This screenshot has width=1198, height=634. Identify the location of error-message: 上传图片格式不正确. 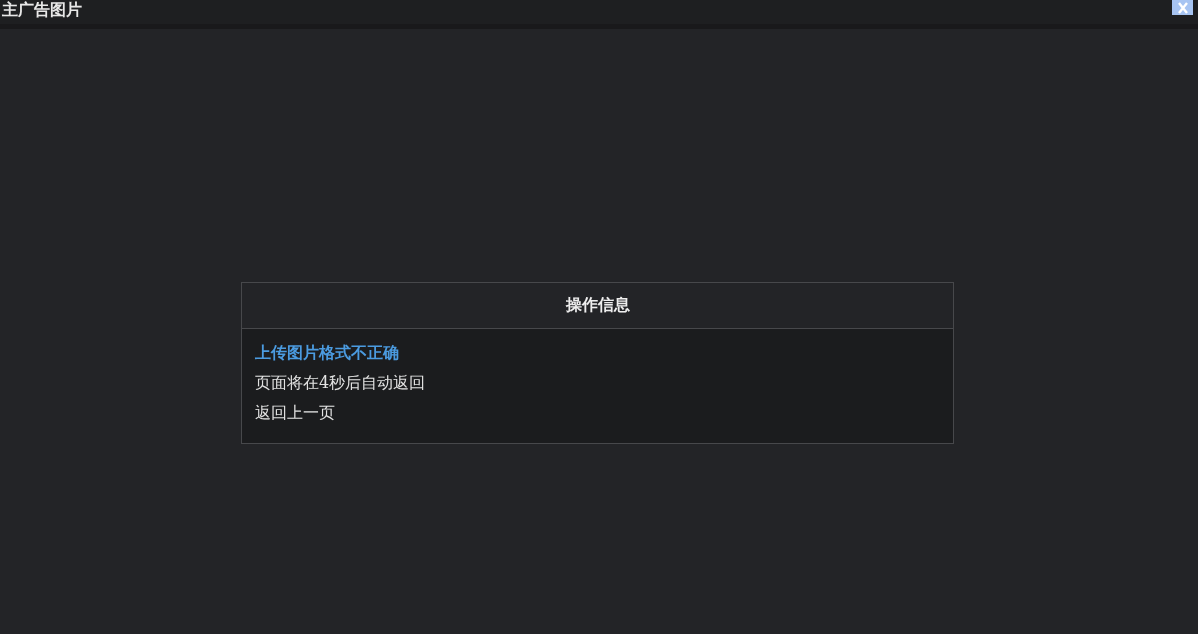
(327, 352).